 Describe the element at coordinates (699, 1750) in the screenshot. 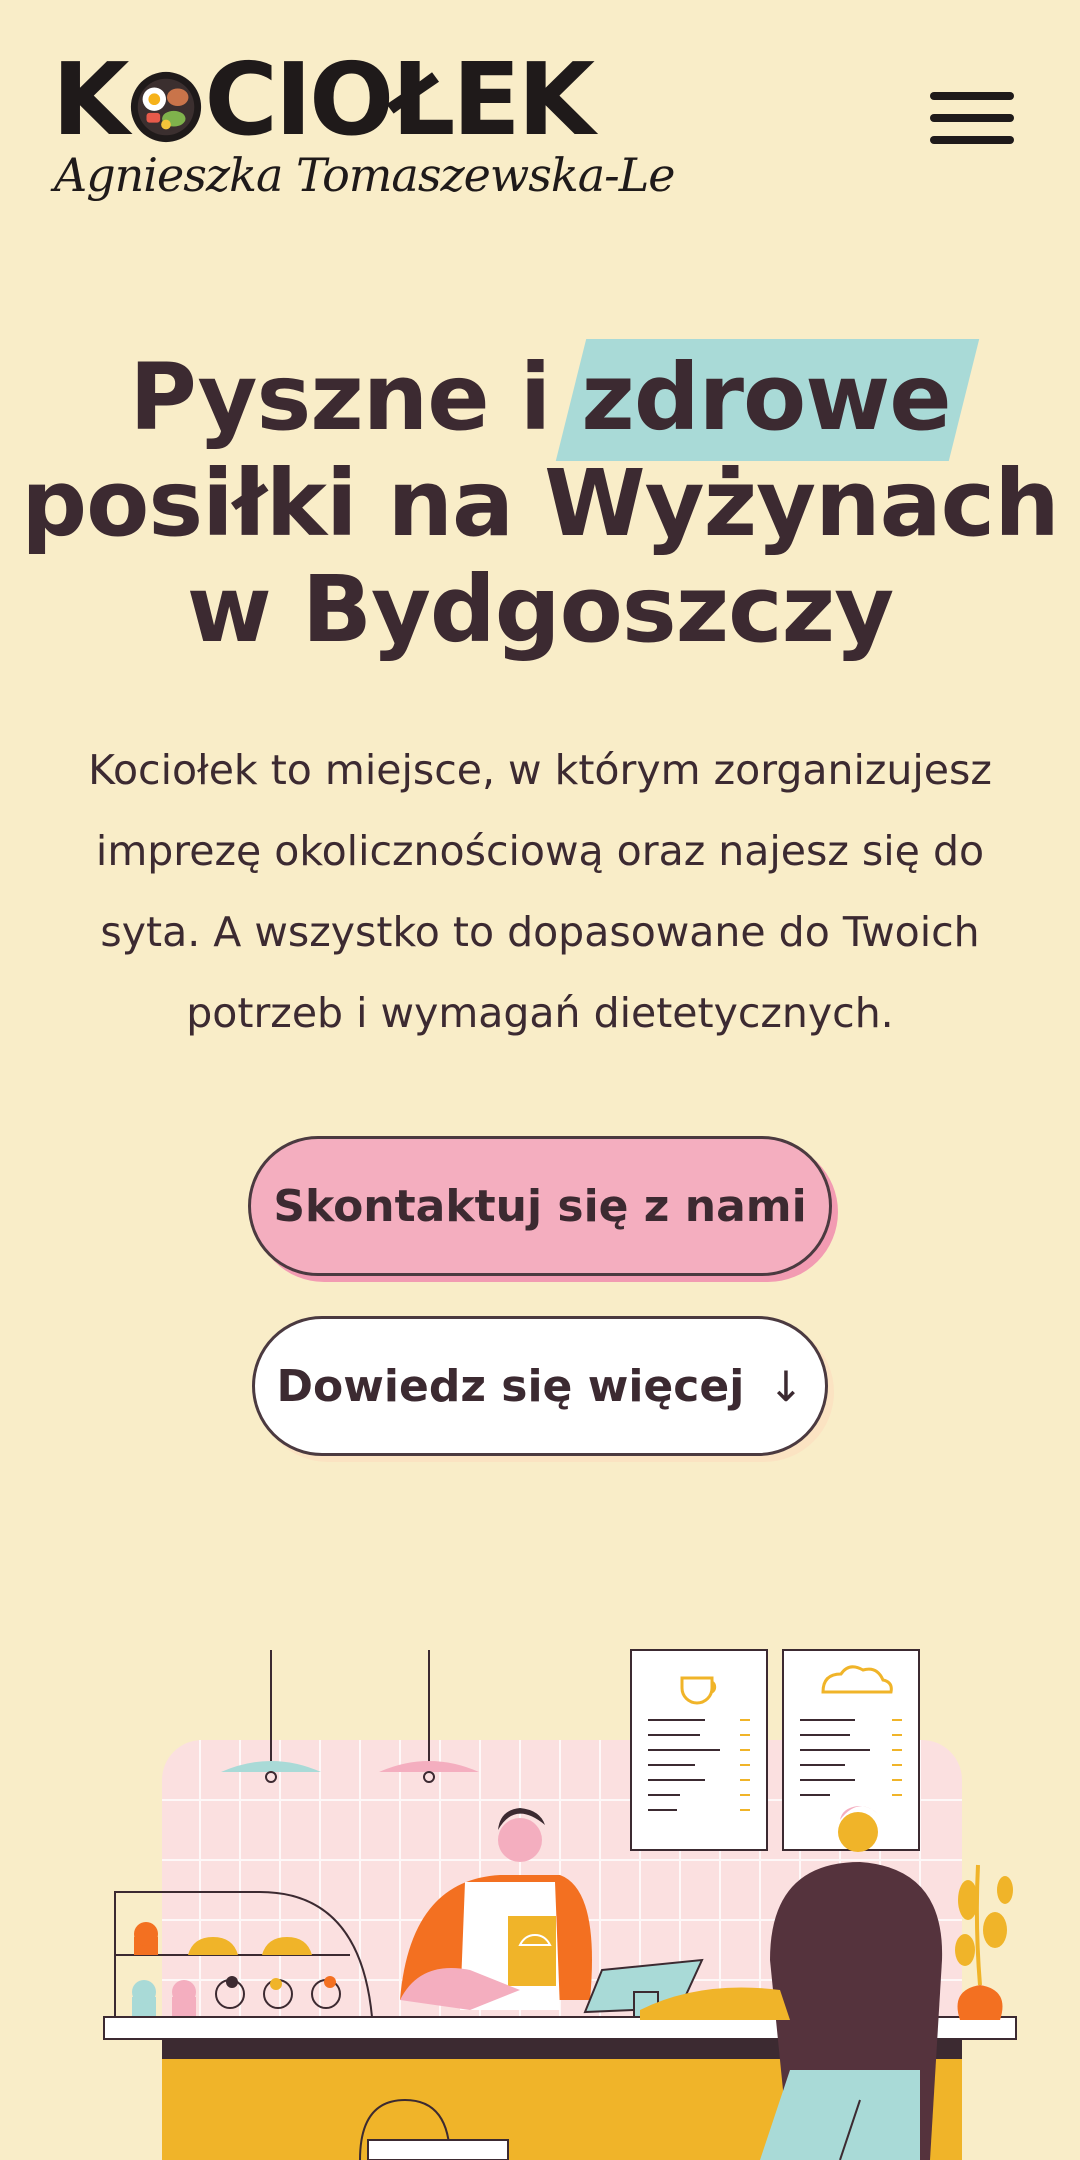

I see `menu-board` at that location.